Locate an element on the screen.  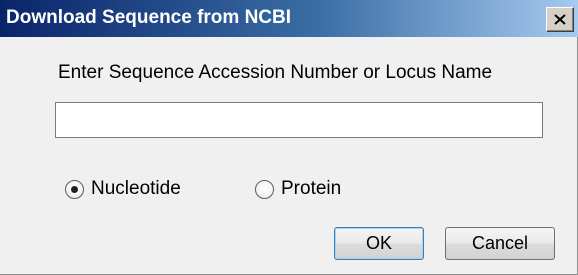
nucleotide-radio is located at coordinates (74, 189).